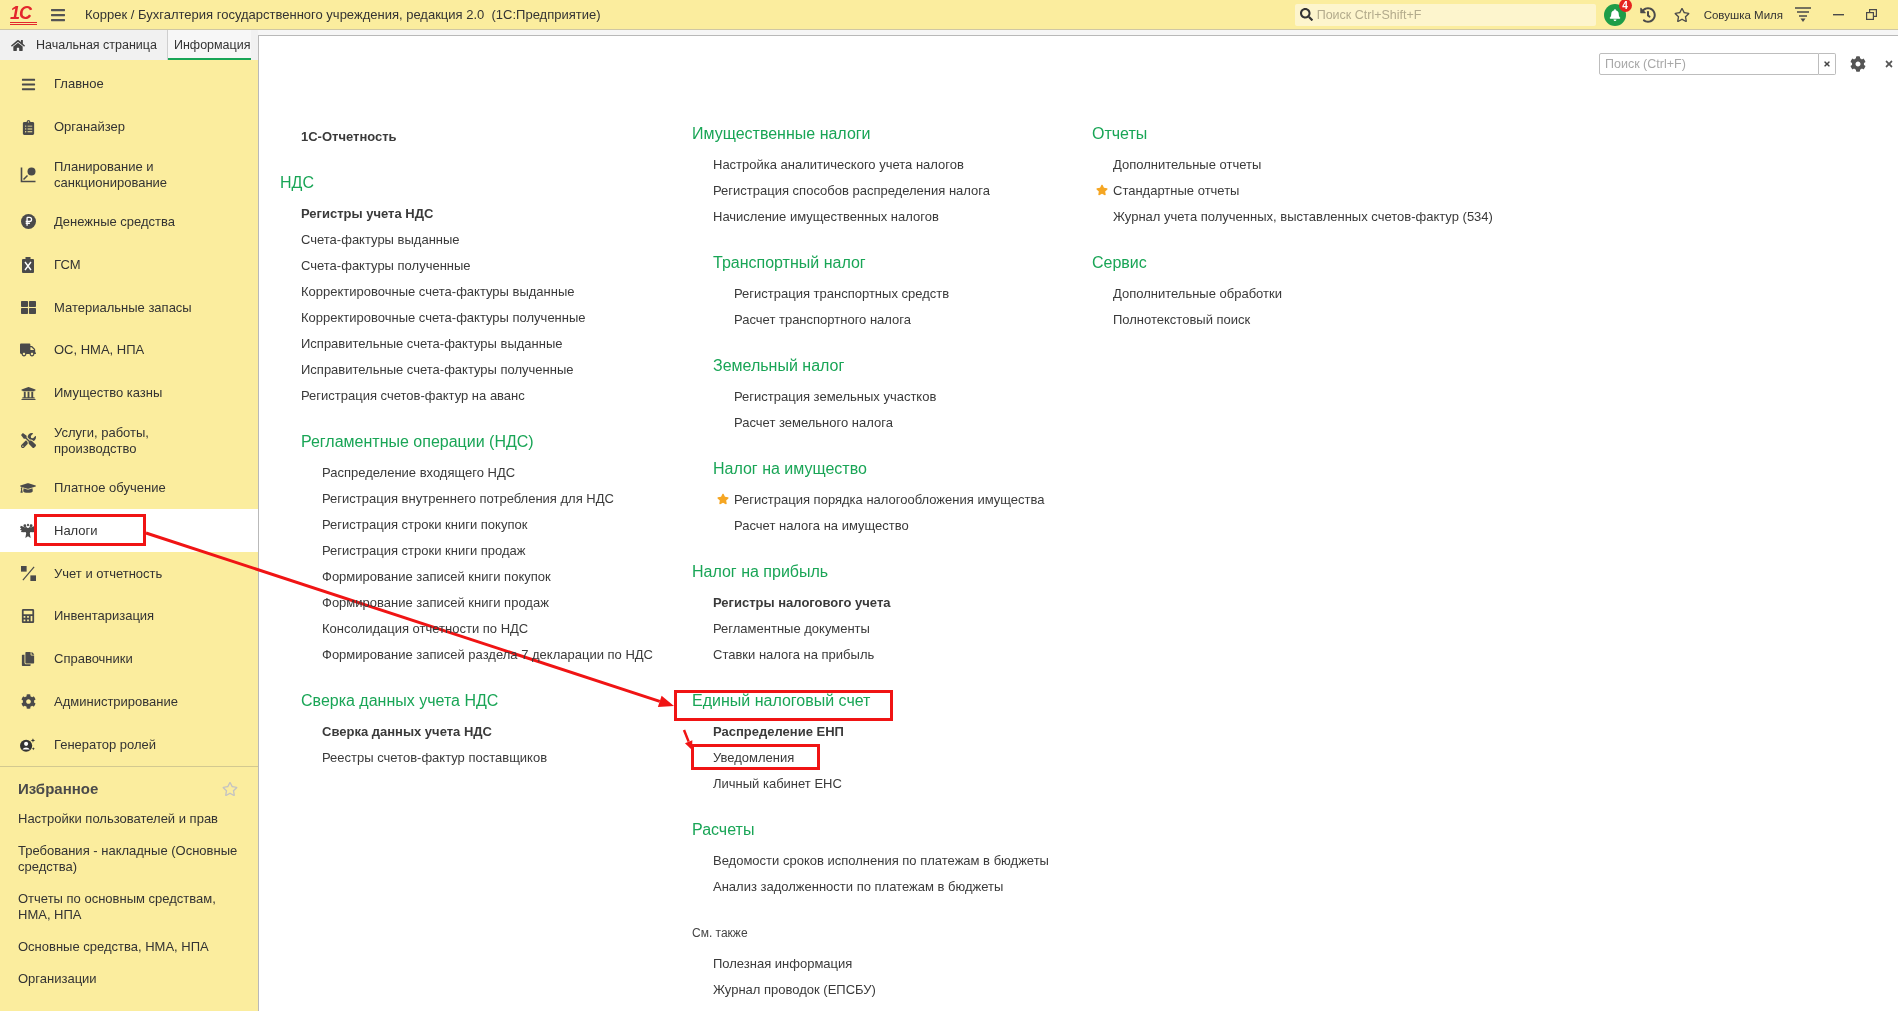 This screenshot has height=1011, width=1898. I want to click on notification-badge: 4, so click(1625, 6).